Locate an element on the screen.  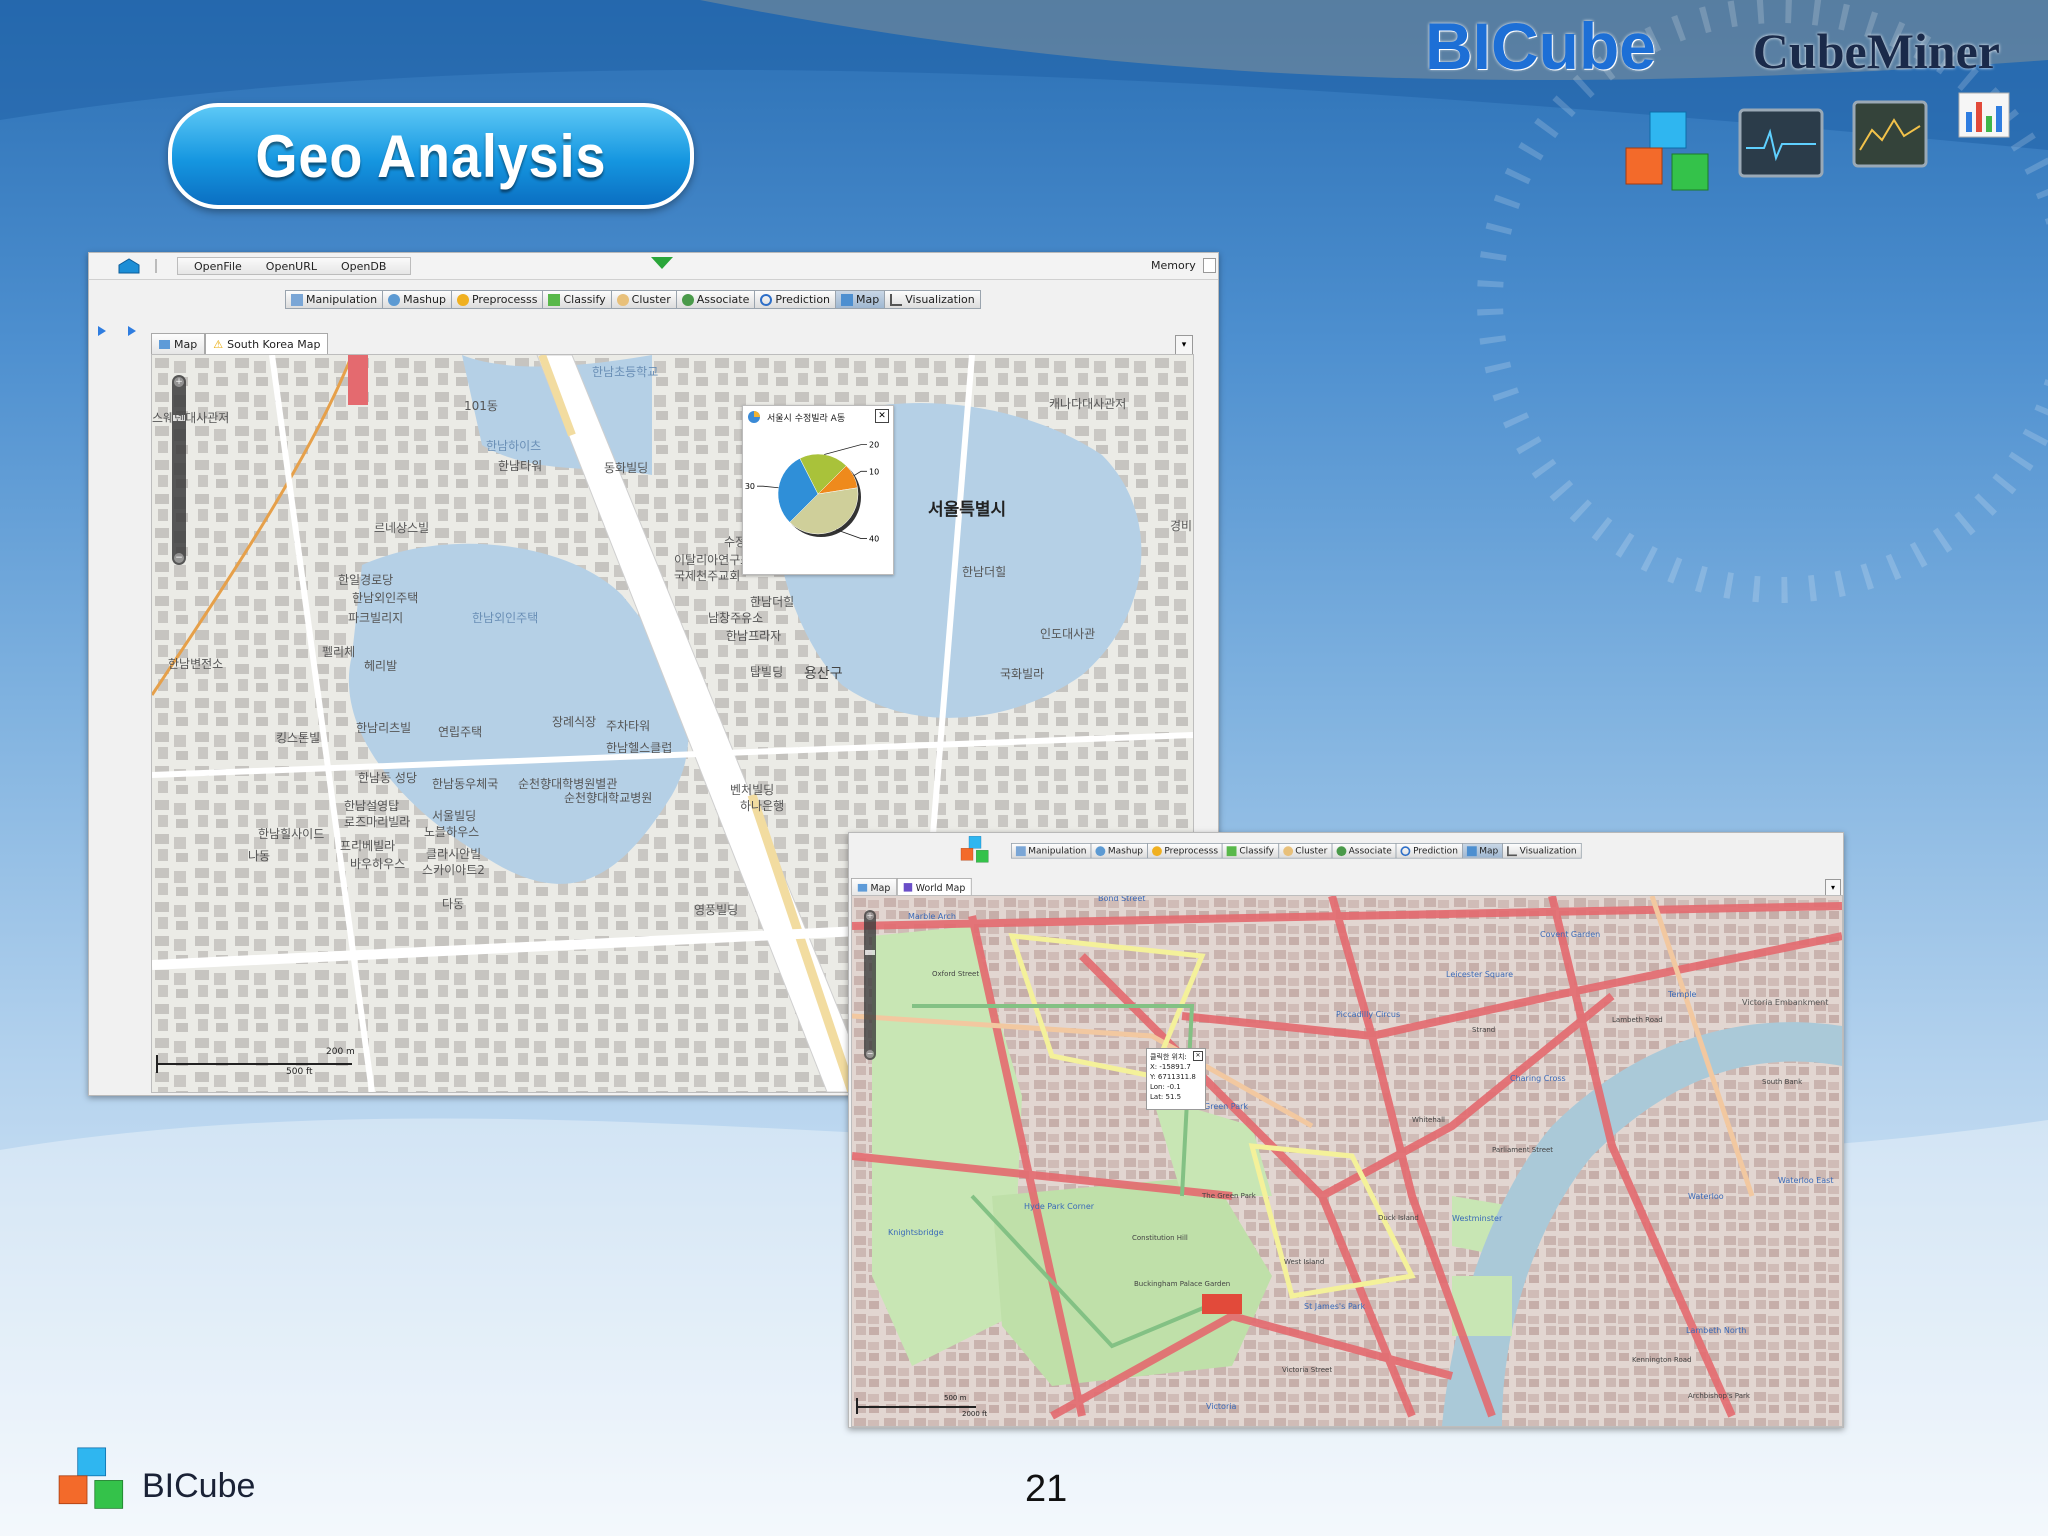
map-label: Hyde Park Corner is located at coordinates (1059, 1206).